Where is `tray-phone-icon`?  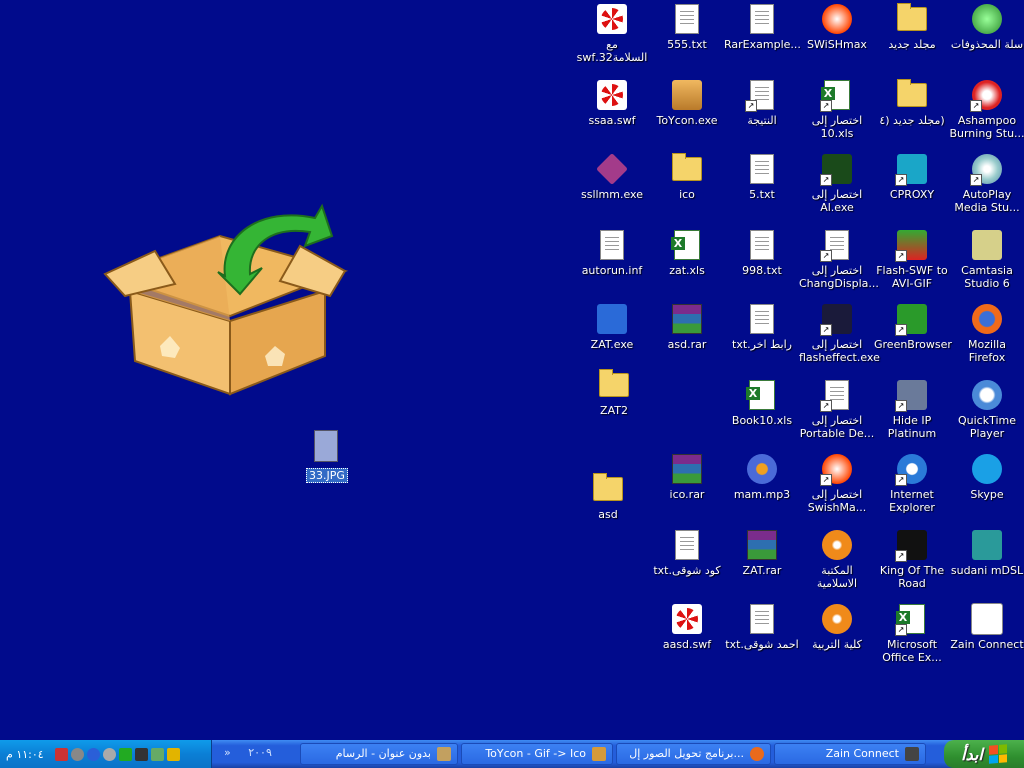 tray-phone-icon is located at coordinates (141, 754).